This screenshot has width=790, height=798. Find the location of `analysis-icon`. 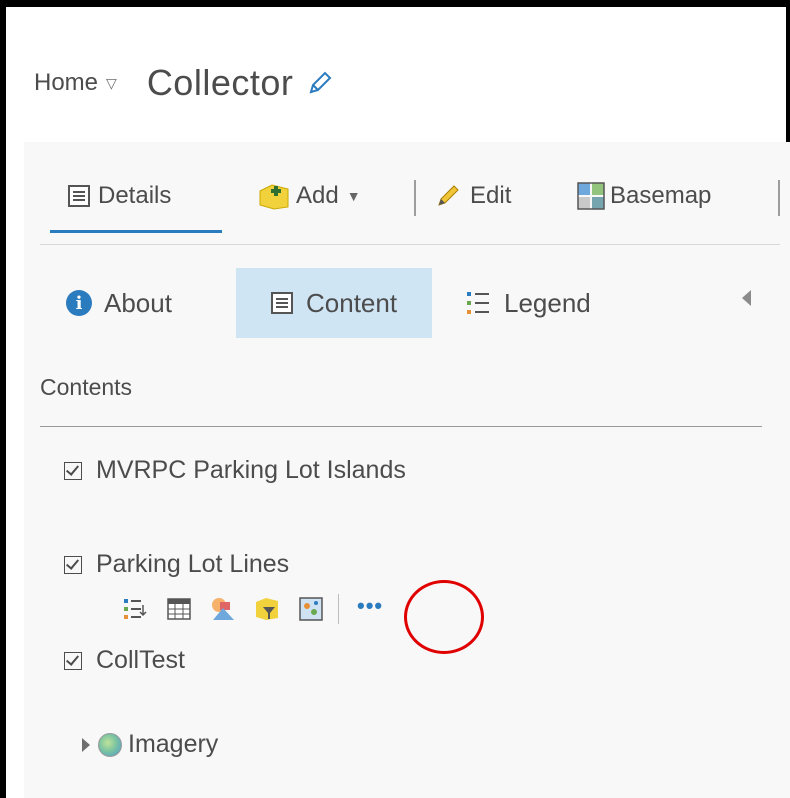

analysis-icon is located at coordinates (311, 609).